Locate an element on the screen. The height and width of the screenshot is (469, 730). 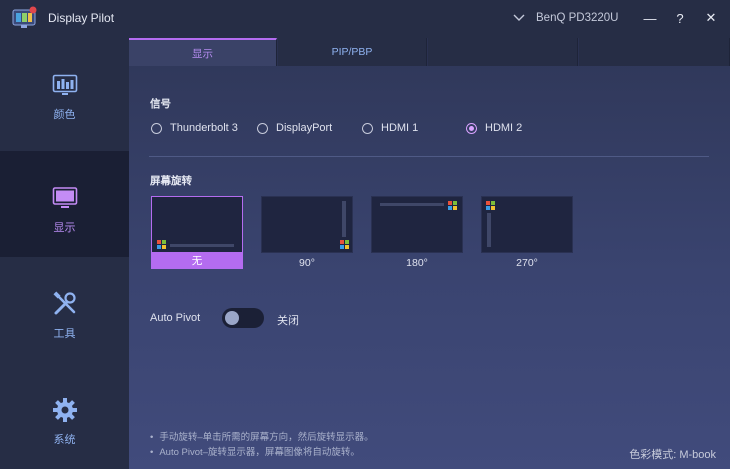
rotation-label: 270° is located at coordinates (527, 263).